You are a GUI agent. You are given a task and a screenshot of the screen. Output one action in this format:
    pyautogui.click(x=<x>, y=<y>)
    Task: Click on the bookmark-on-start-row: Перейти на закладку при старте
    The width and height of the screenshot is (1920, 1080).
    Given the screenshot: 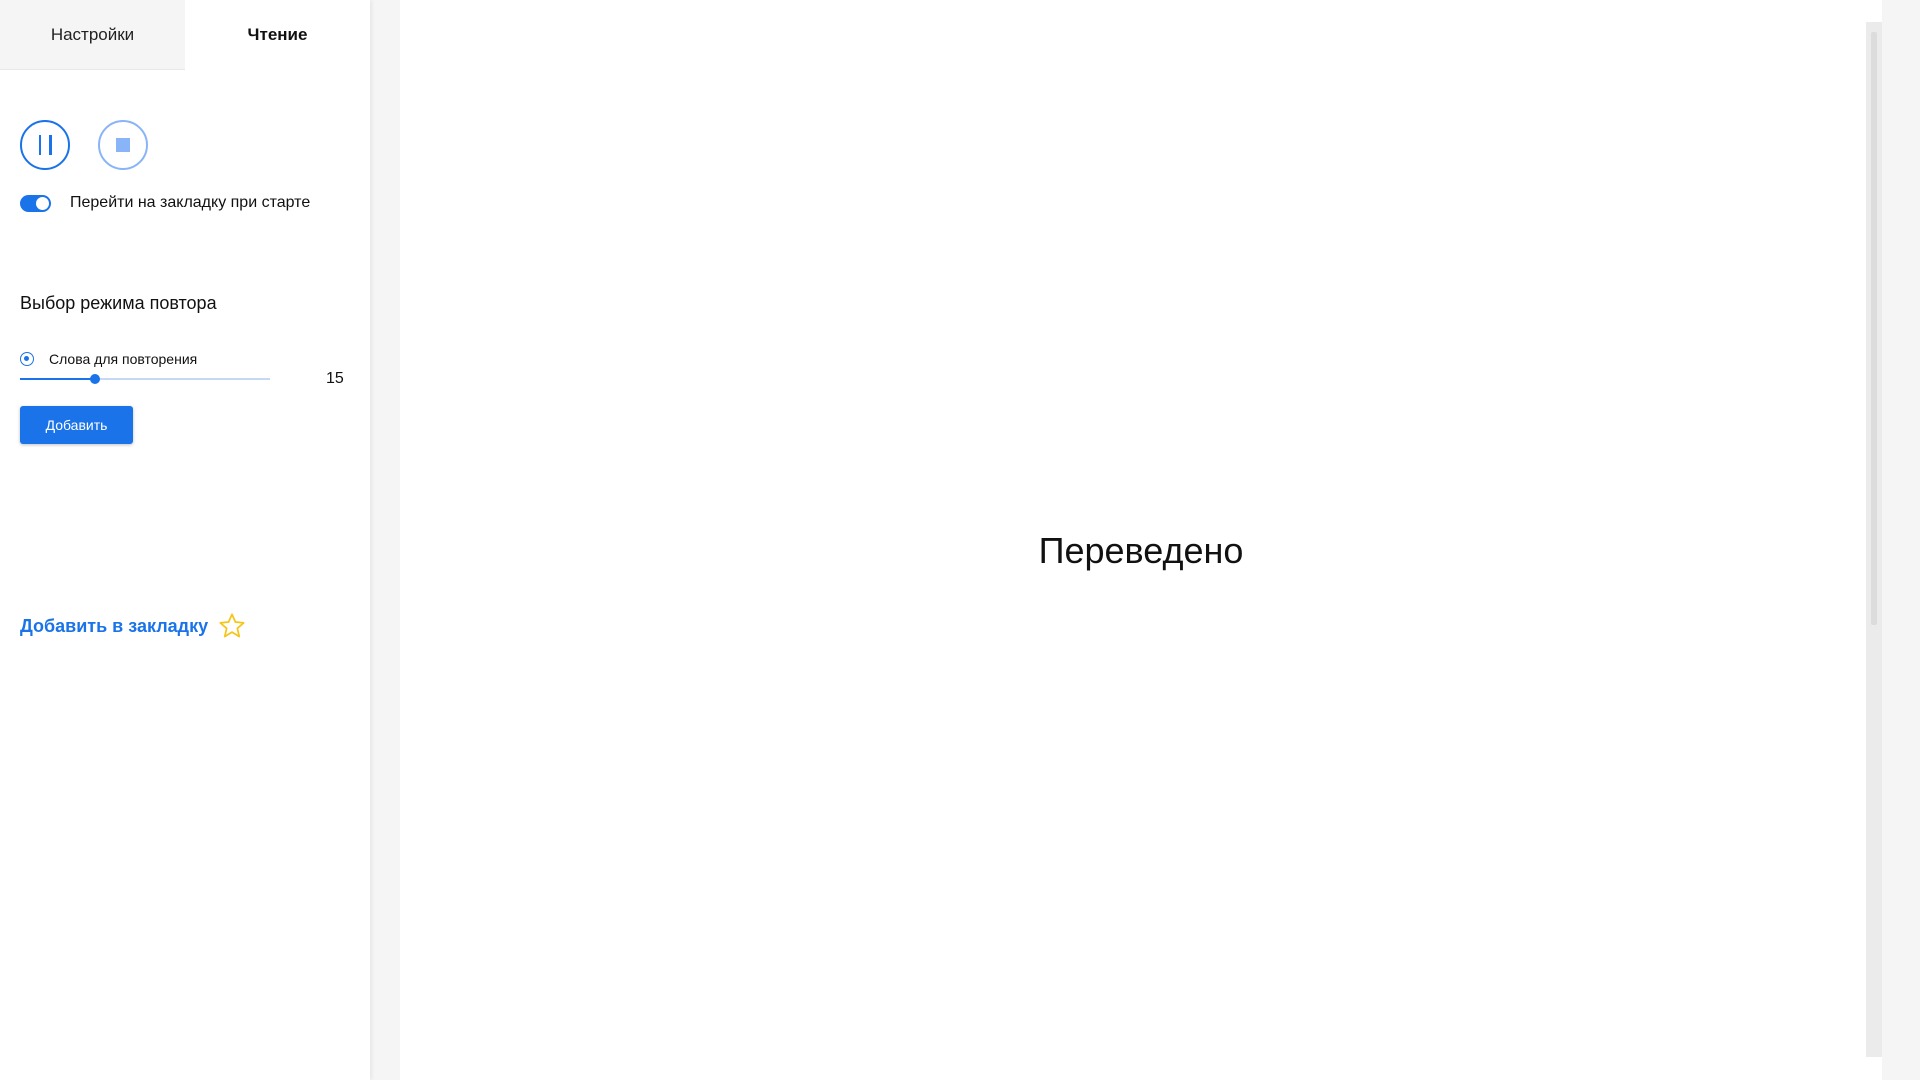 What is the action you would take?
    pyautogui.click(x=165, y=203)
    